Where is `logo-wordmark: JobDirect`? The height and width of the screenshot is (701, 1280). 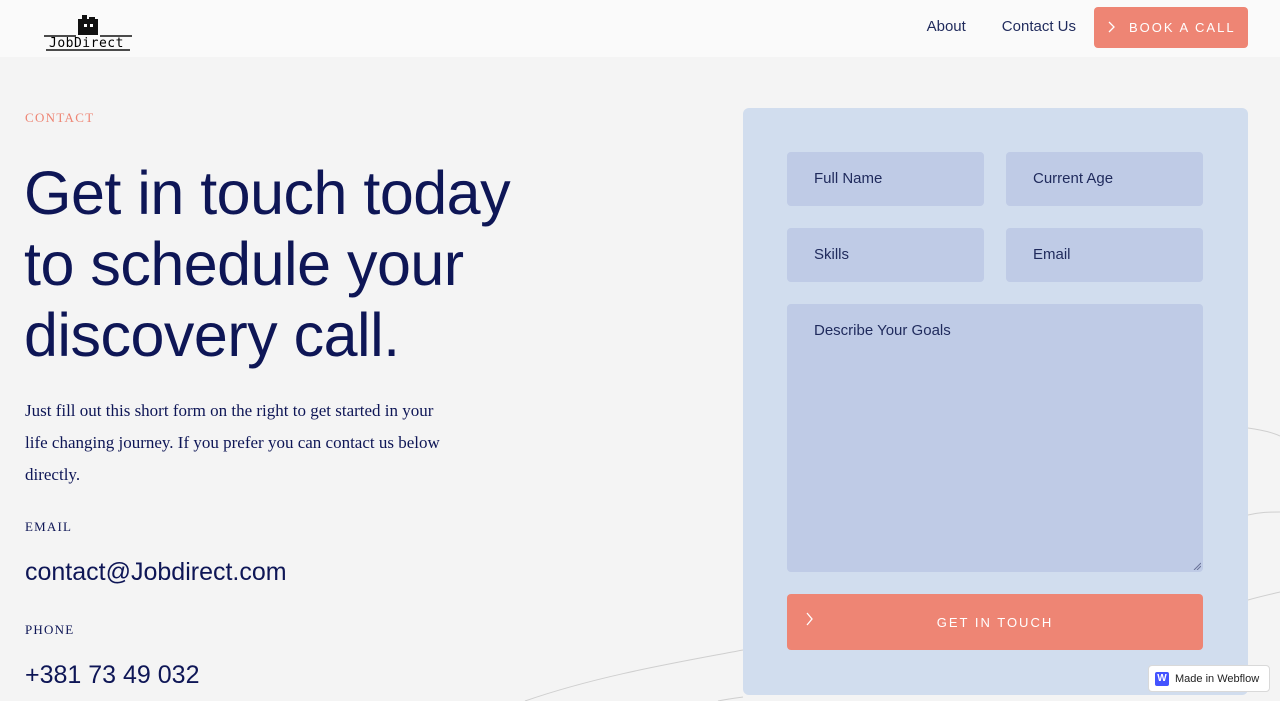
logo-wordmark: JobDirect is located at coordinates (86, 43).